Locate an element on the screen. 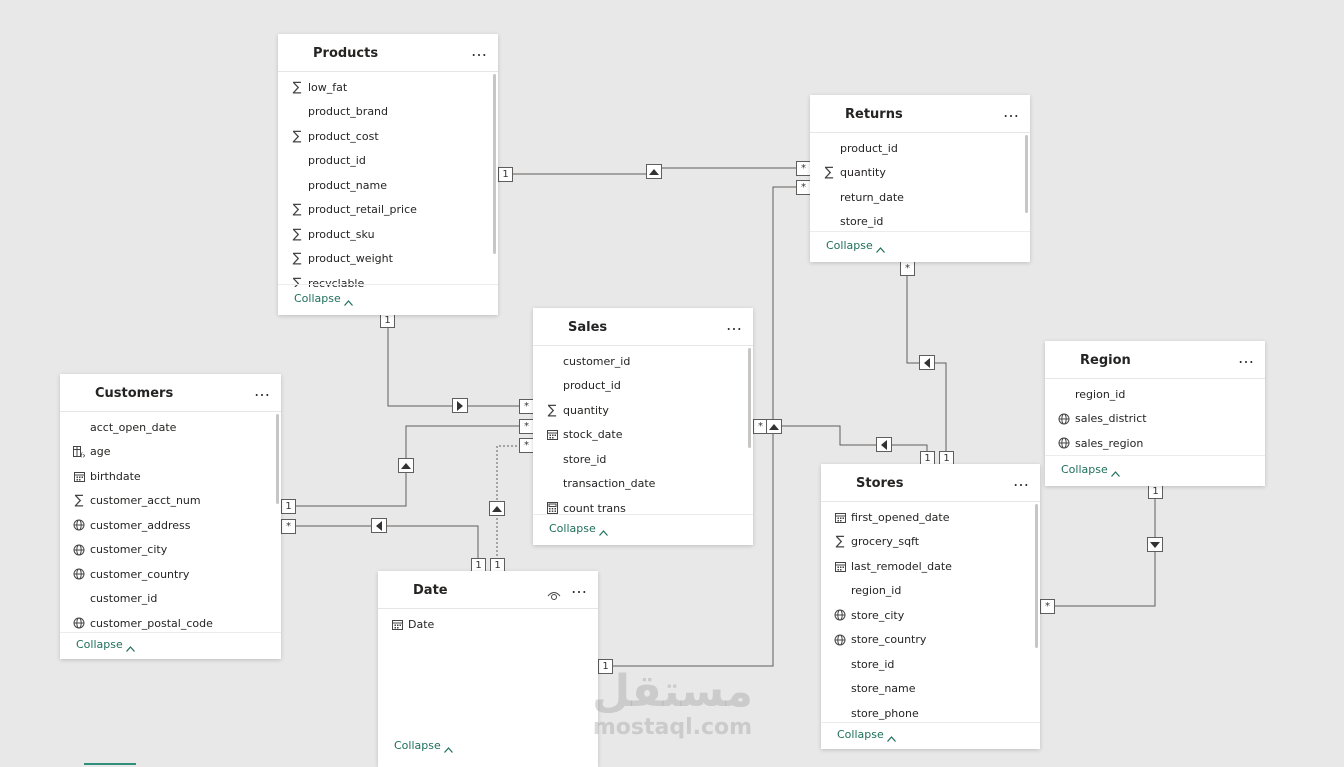 This screenshot has width=1344, height=767. globe-icon is located at coordinates (79, 574).